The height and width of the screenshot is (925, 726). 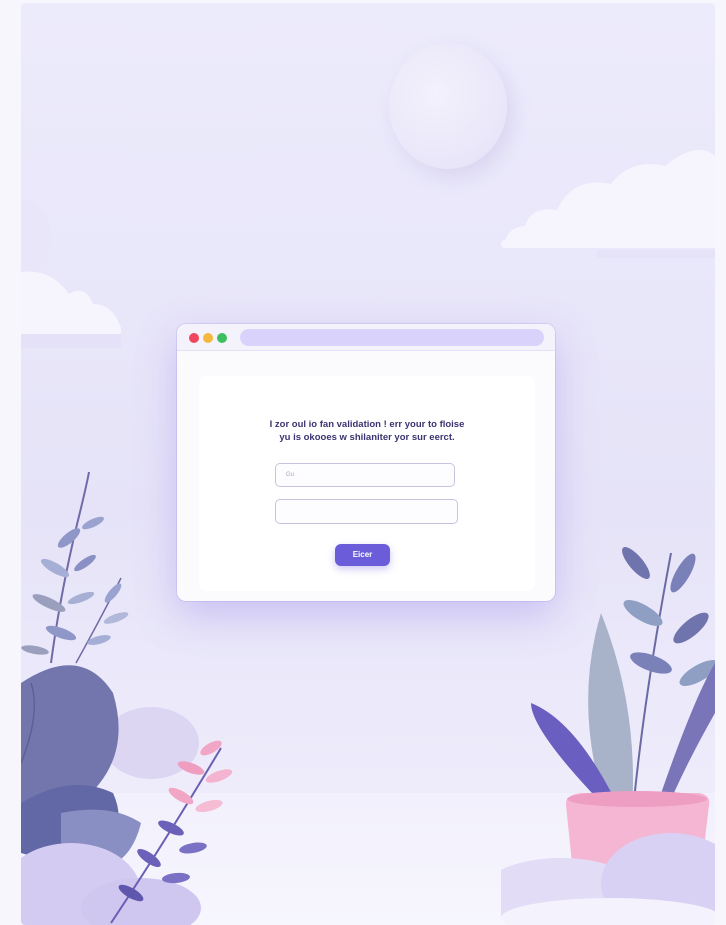 What do you see at coordinates (362, 555) in the screenshot?
I see `submit-button: Eicer` at bounding box center [362, 555].